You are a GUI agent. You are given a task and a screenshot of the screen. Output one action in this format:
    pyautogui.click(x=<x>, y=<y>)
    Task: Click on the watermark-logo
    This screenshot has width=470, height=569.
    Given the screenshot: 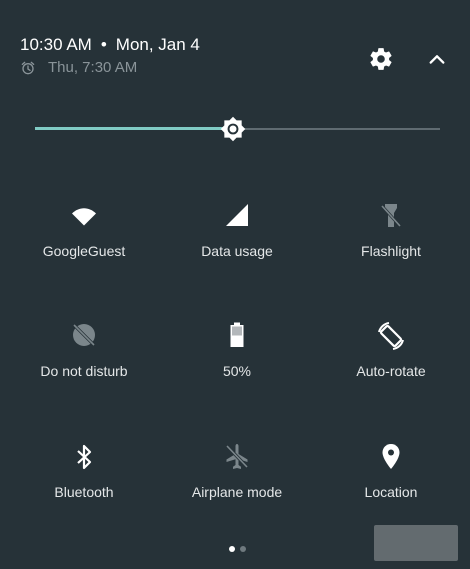 What is the action you would take?
    pyautogui.click(x=416, y=543)
    